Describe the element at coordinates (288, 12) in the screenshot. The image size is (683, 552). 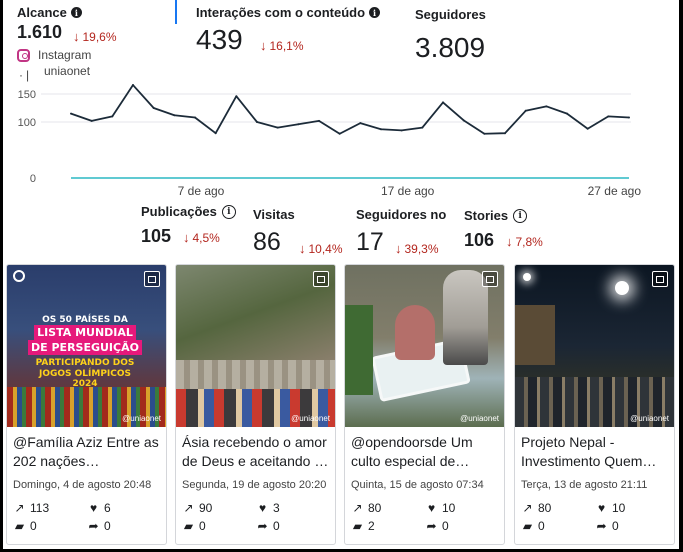
I see `interactions-label: Interações com o conteúdo i` at that location.